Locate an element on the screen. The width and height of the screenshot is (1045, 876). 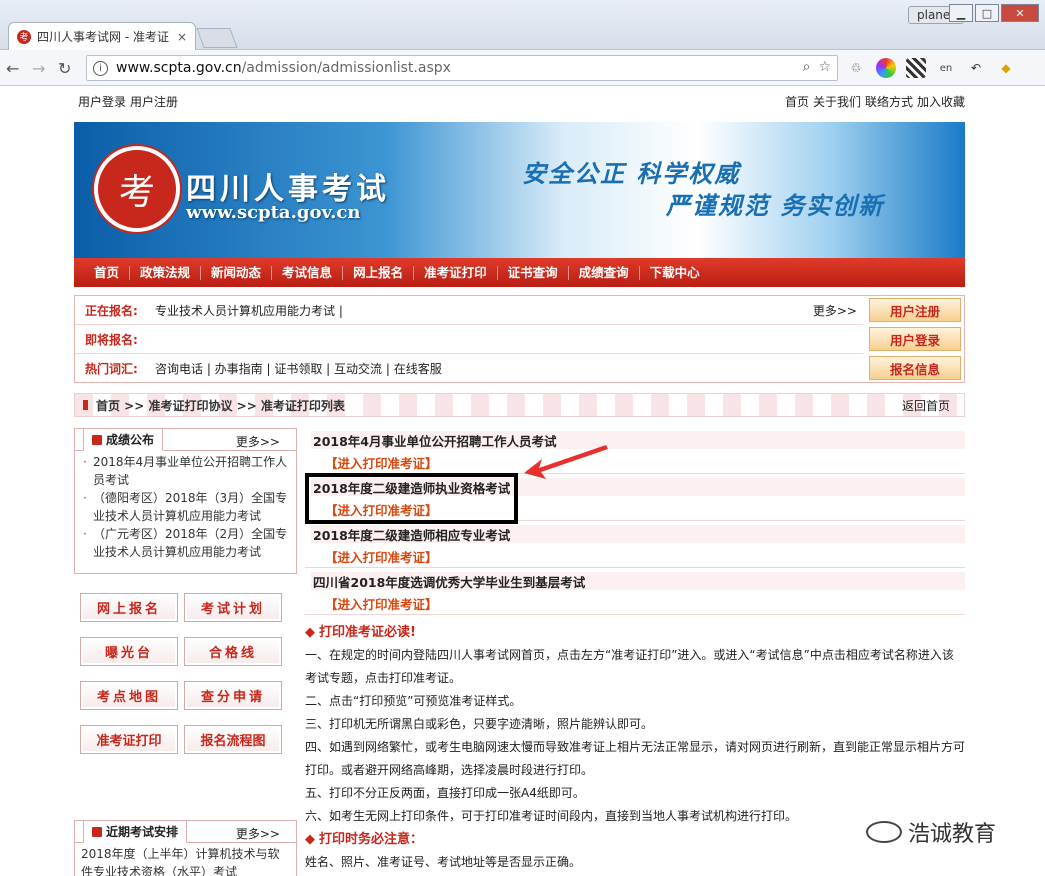
contact-link: 联络方式 is located at coordinates (889, 102).